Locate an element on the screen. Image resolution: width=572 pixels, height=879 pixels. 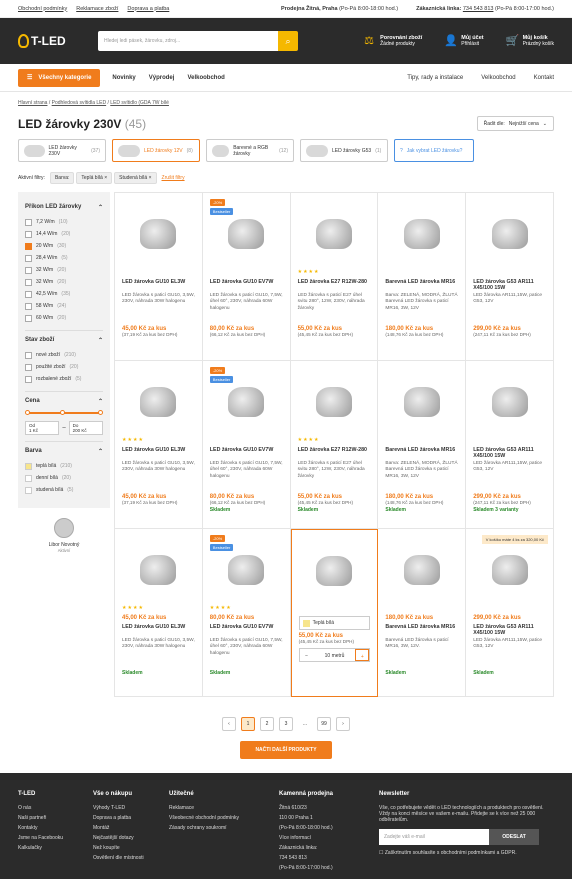
link-shipping: Doprava a platba is located at coordinates (148, 9).